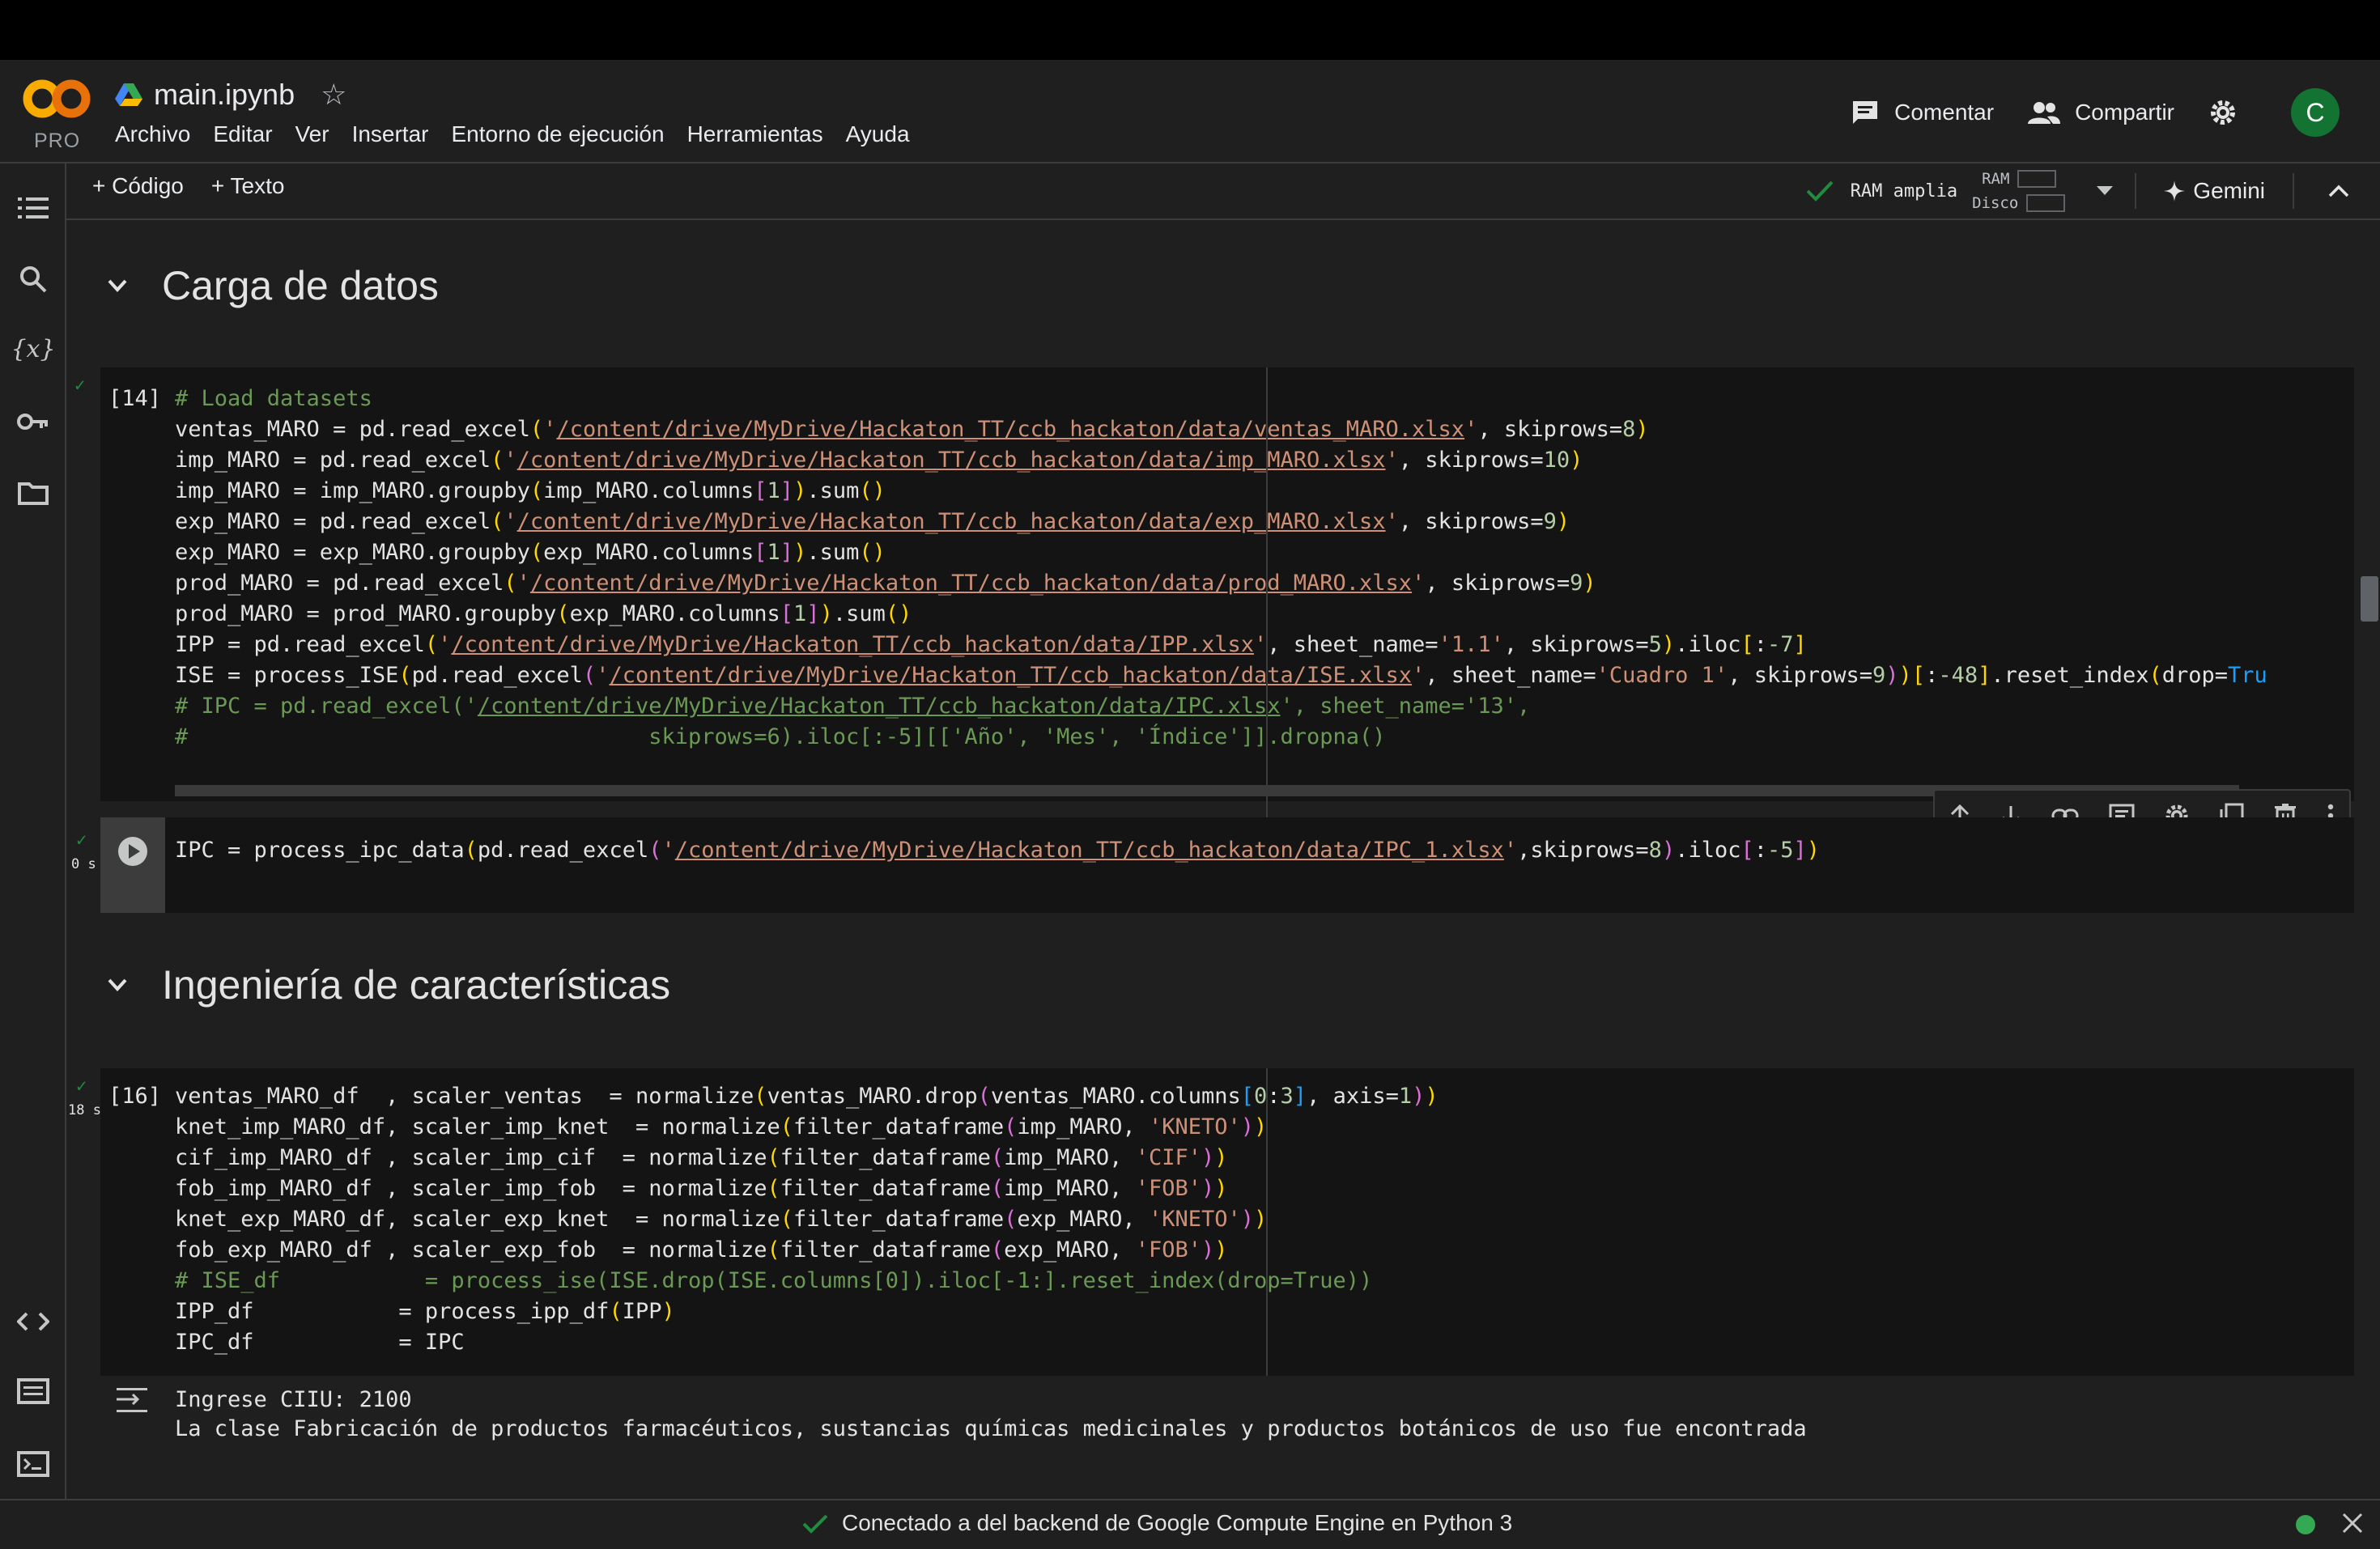  What do you see at coordinates (248, 186) in the screenshot?
I see `add-text-button: + Texto` at bounding box center [248, 186].